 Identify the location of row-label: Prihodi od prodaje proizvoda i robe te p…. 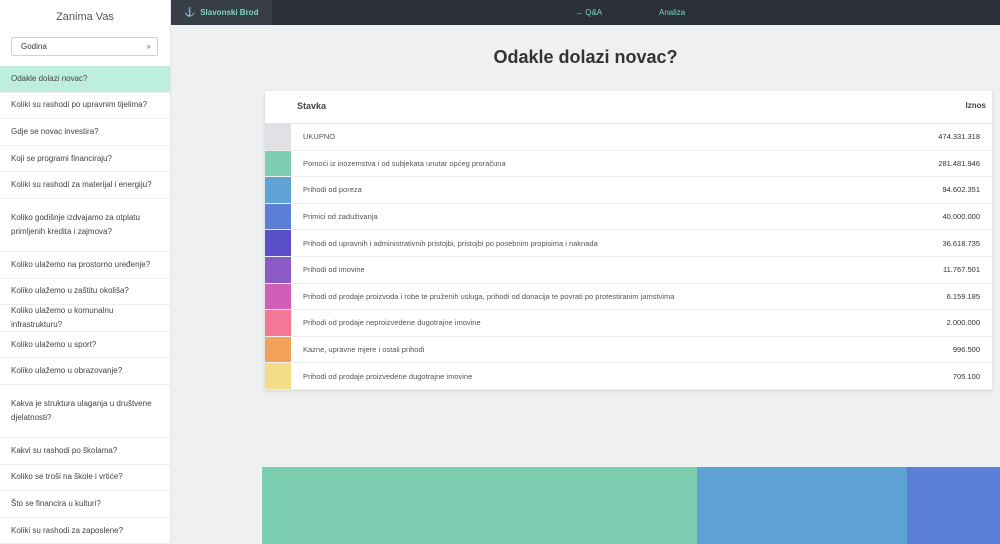
(489, 296).